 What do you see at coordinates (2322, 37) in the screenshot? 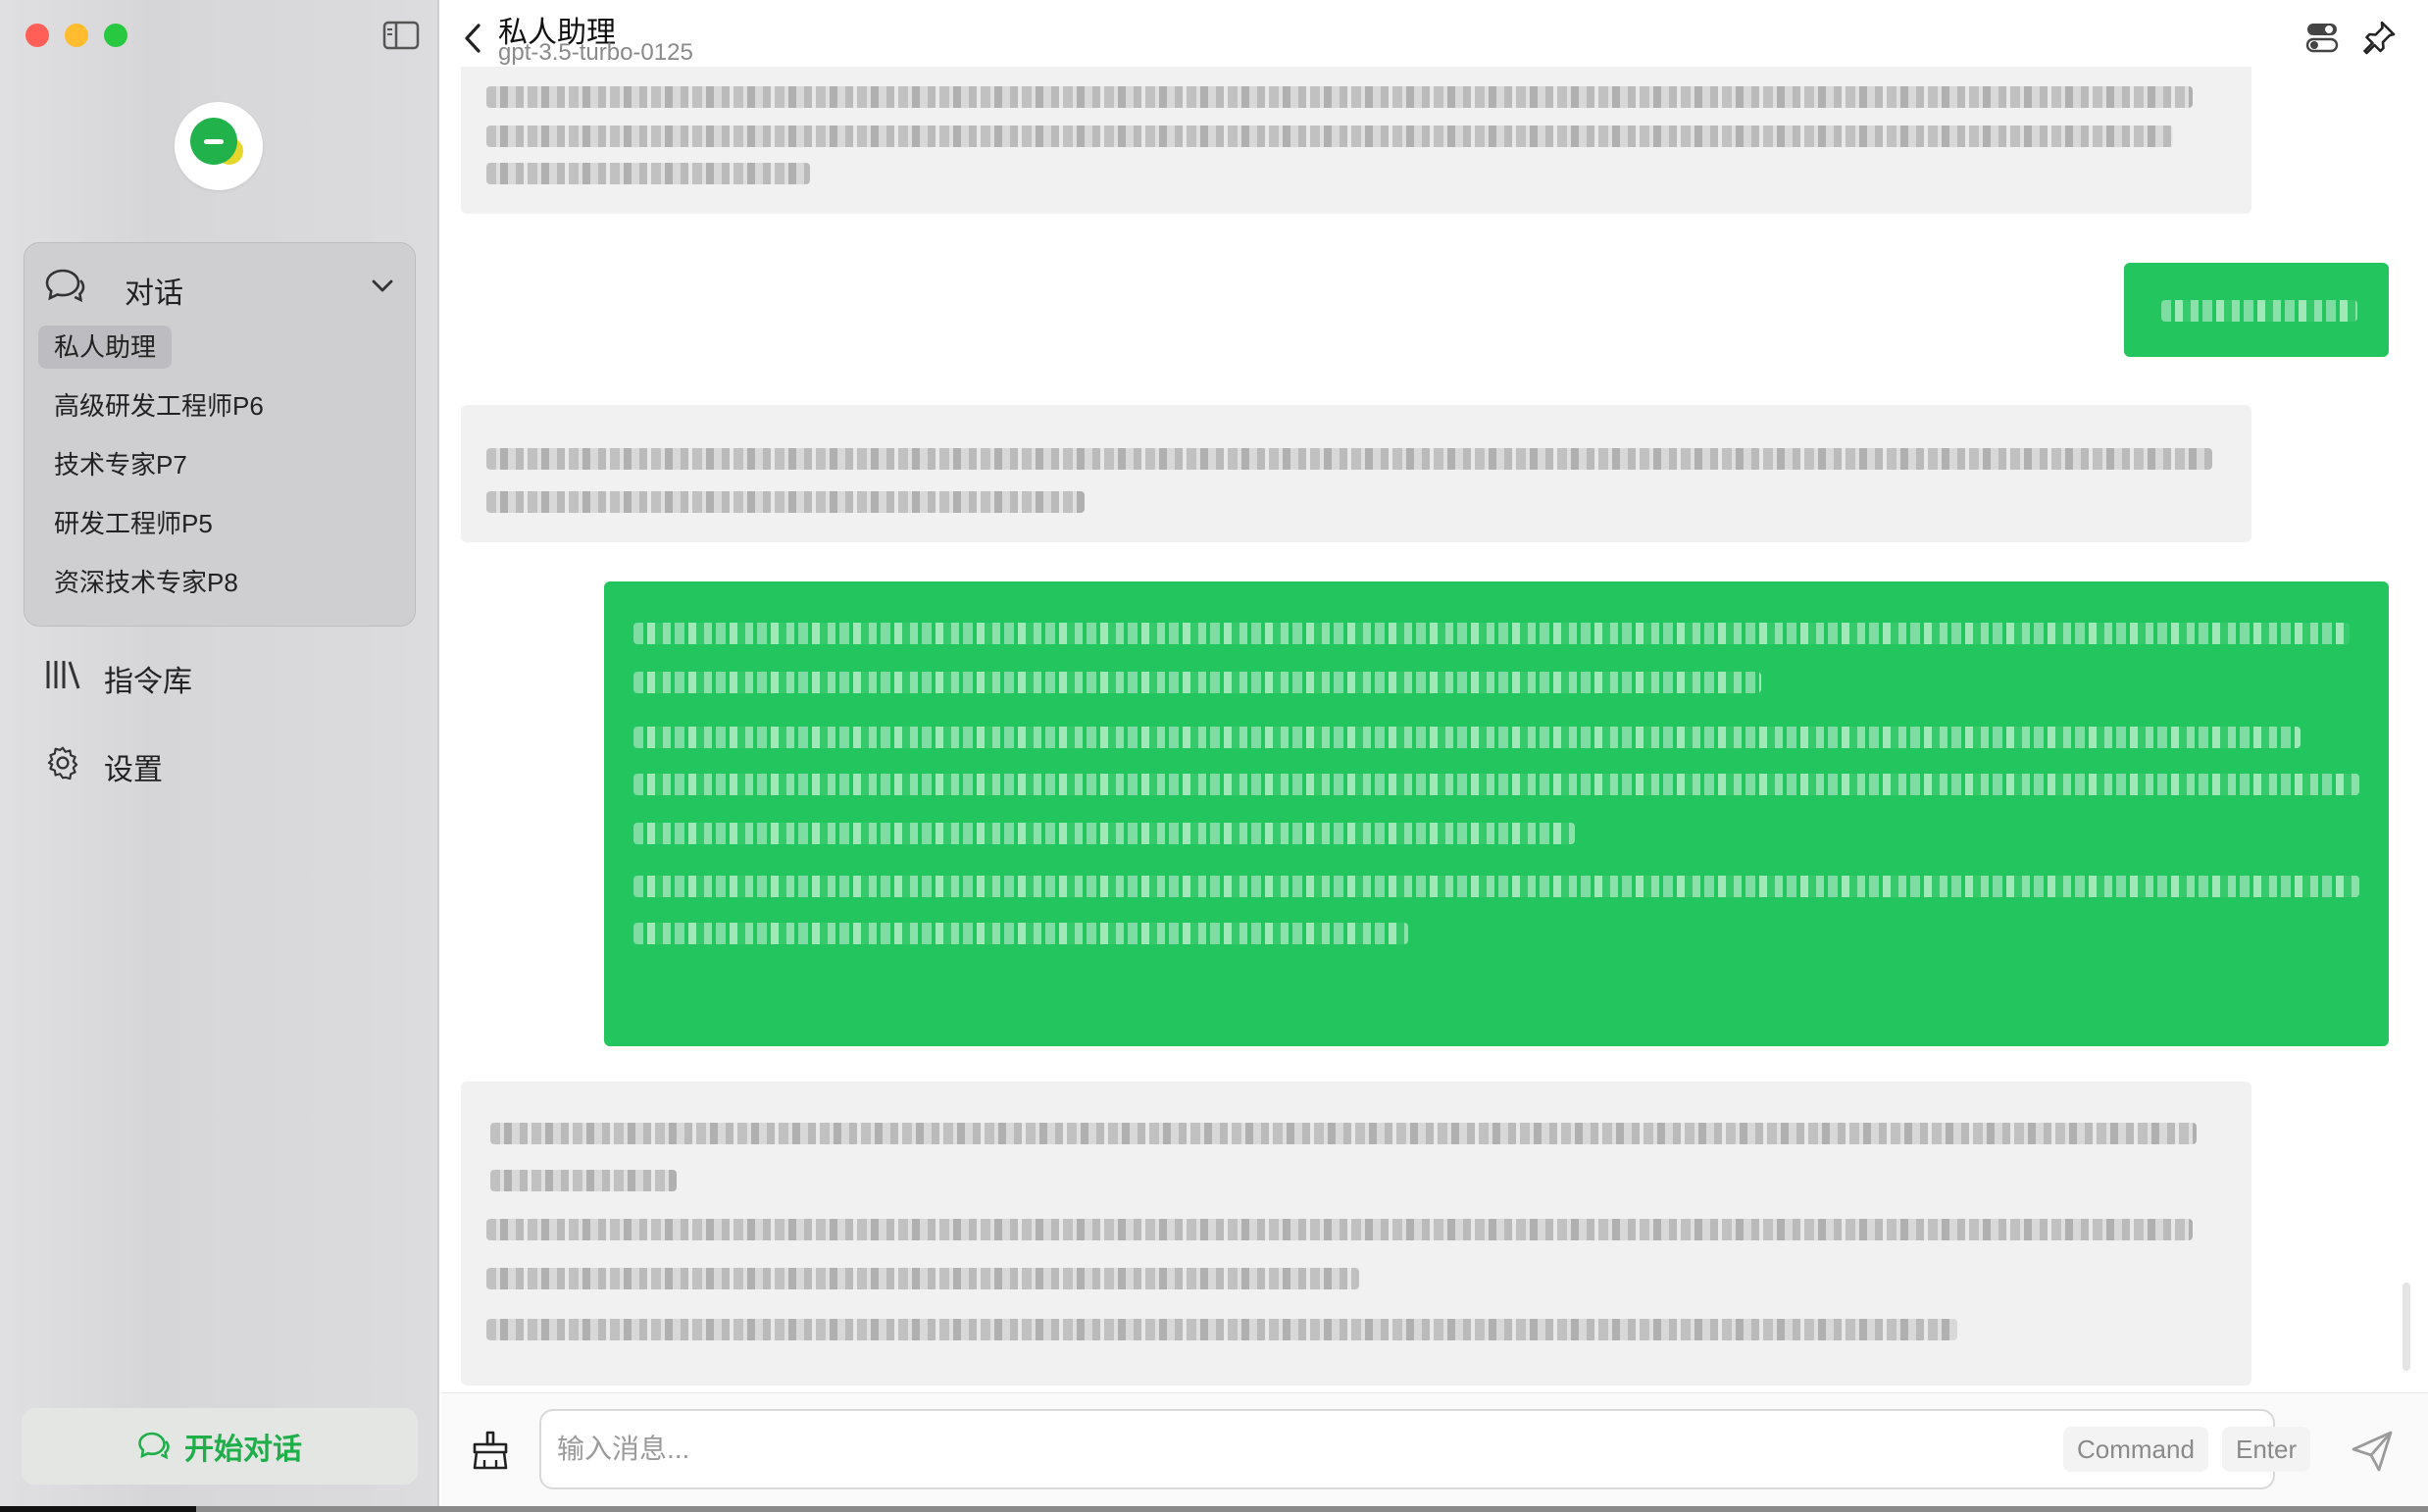
I see `toggle-switch-icon` at bounding box center [2322, 37].